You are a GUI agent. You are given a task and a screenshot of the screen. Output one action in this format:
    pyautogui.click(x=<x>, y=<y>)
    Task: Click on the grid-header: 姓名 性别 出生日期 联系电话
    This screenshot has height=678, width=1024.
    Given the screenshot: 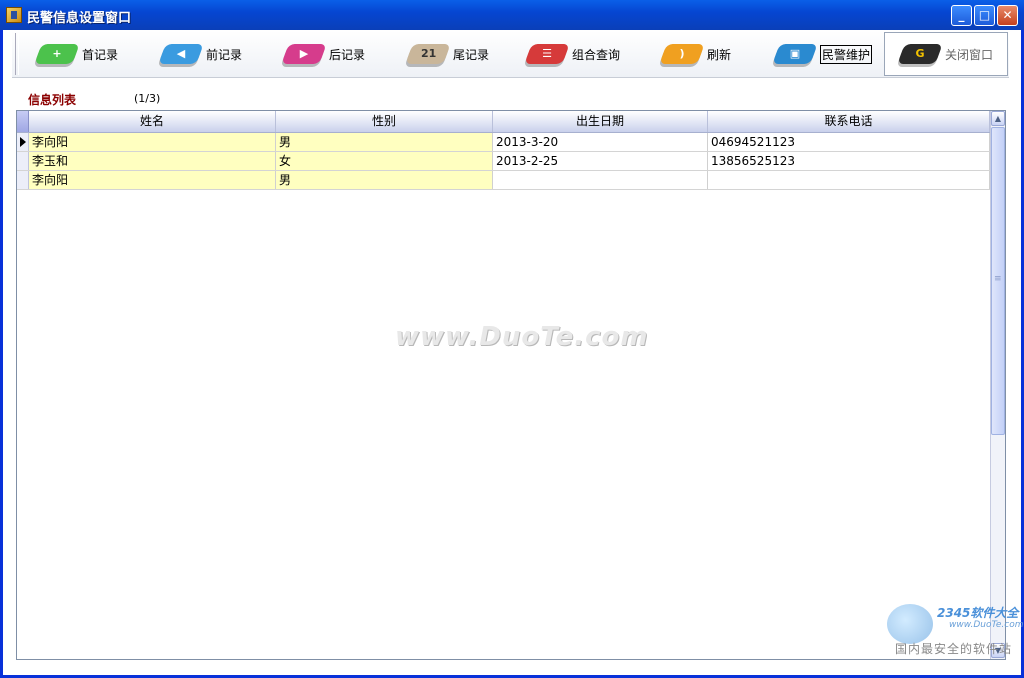 What is the action you would take?
    pyautogui.click(x=503, y=122)
    